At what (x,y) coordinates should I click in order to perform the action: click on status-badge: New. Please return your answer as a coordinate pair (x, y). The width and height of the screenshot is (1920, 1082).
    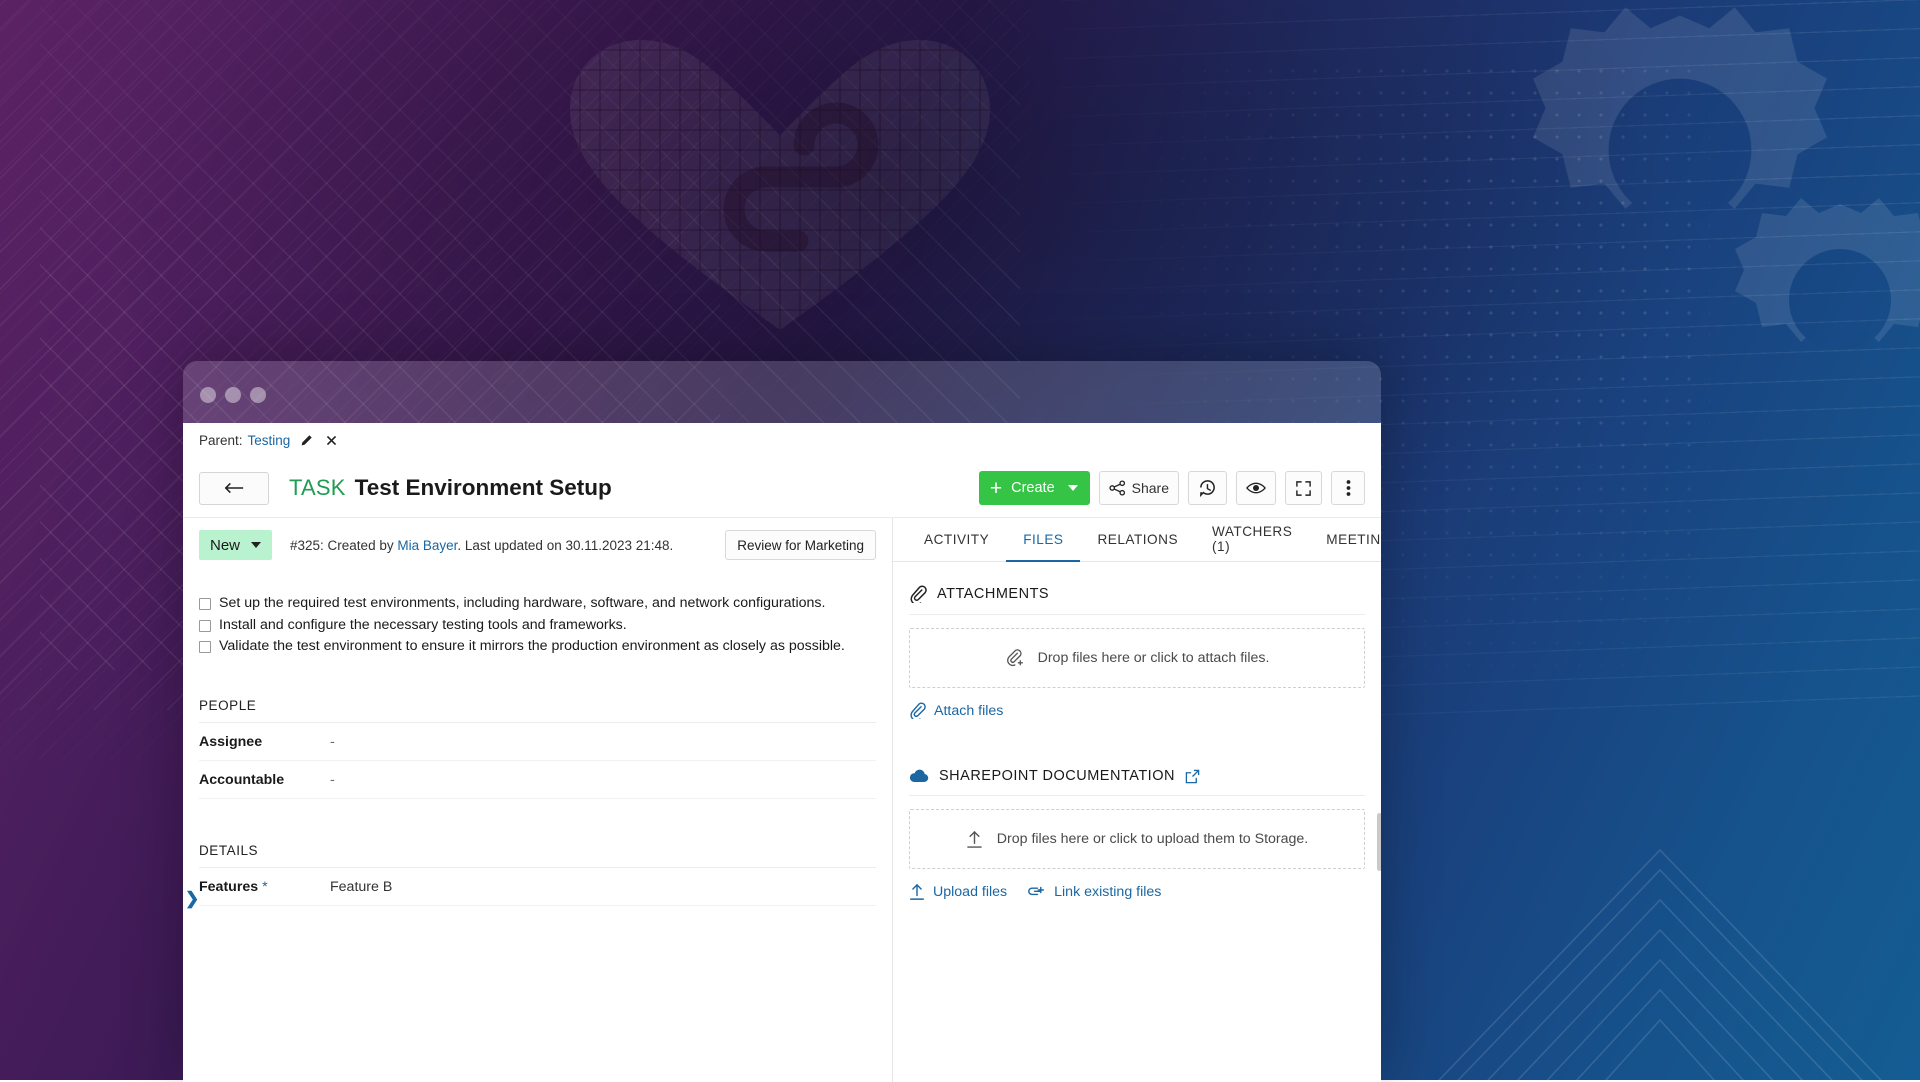
    Looking at the image, I should click on (235, 545).